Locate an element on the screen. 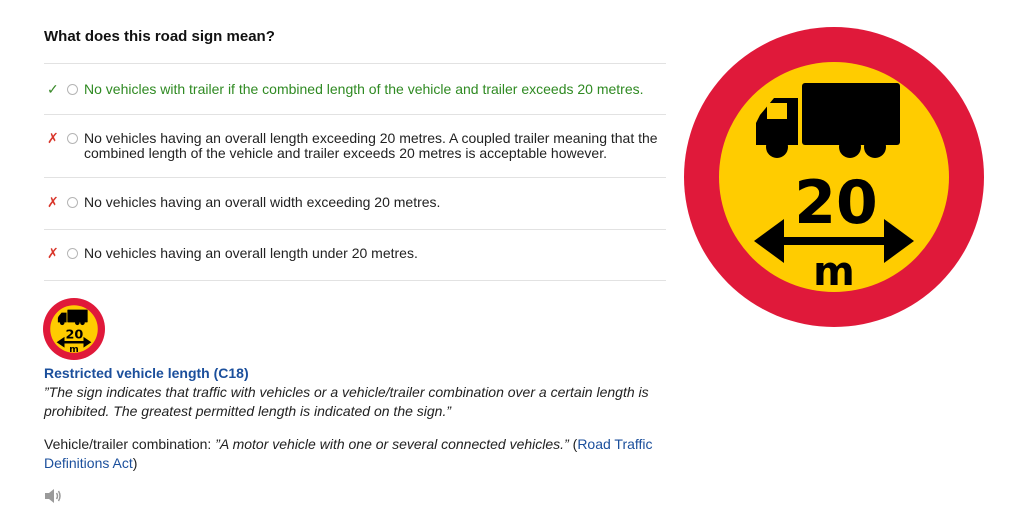 The width and height of the screenshot is (1018, 529). thumb-number: 20 is located at coordinates (75, 335).